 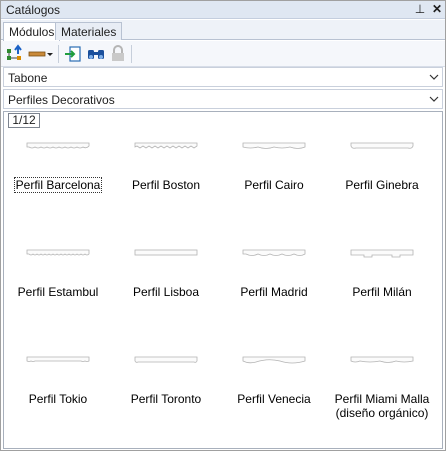 What do you see at coordinates (118, 54) in the screenshot?
I see `lock-icon` at bounding box center [118, 54].